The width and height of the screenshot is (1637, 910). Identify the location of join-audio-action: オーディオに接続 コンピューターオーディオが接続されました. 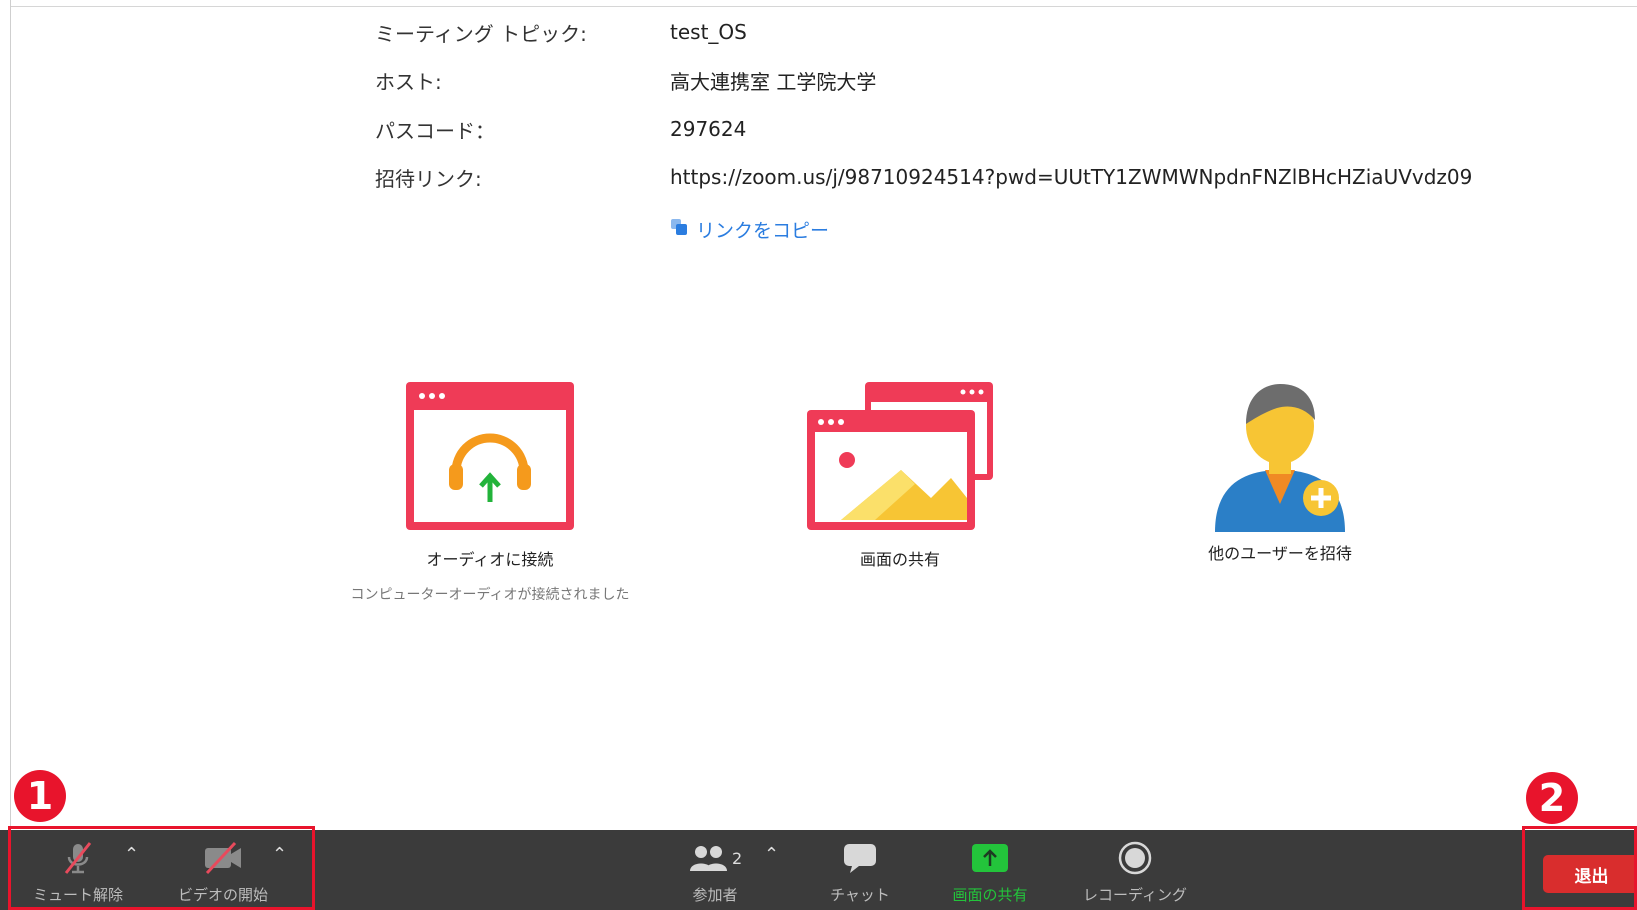
(490, 492).